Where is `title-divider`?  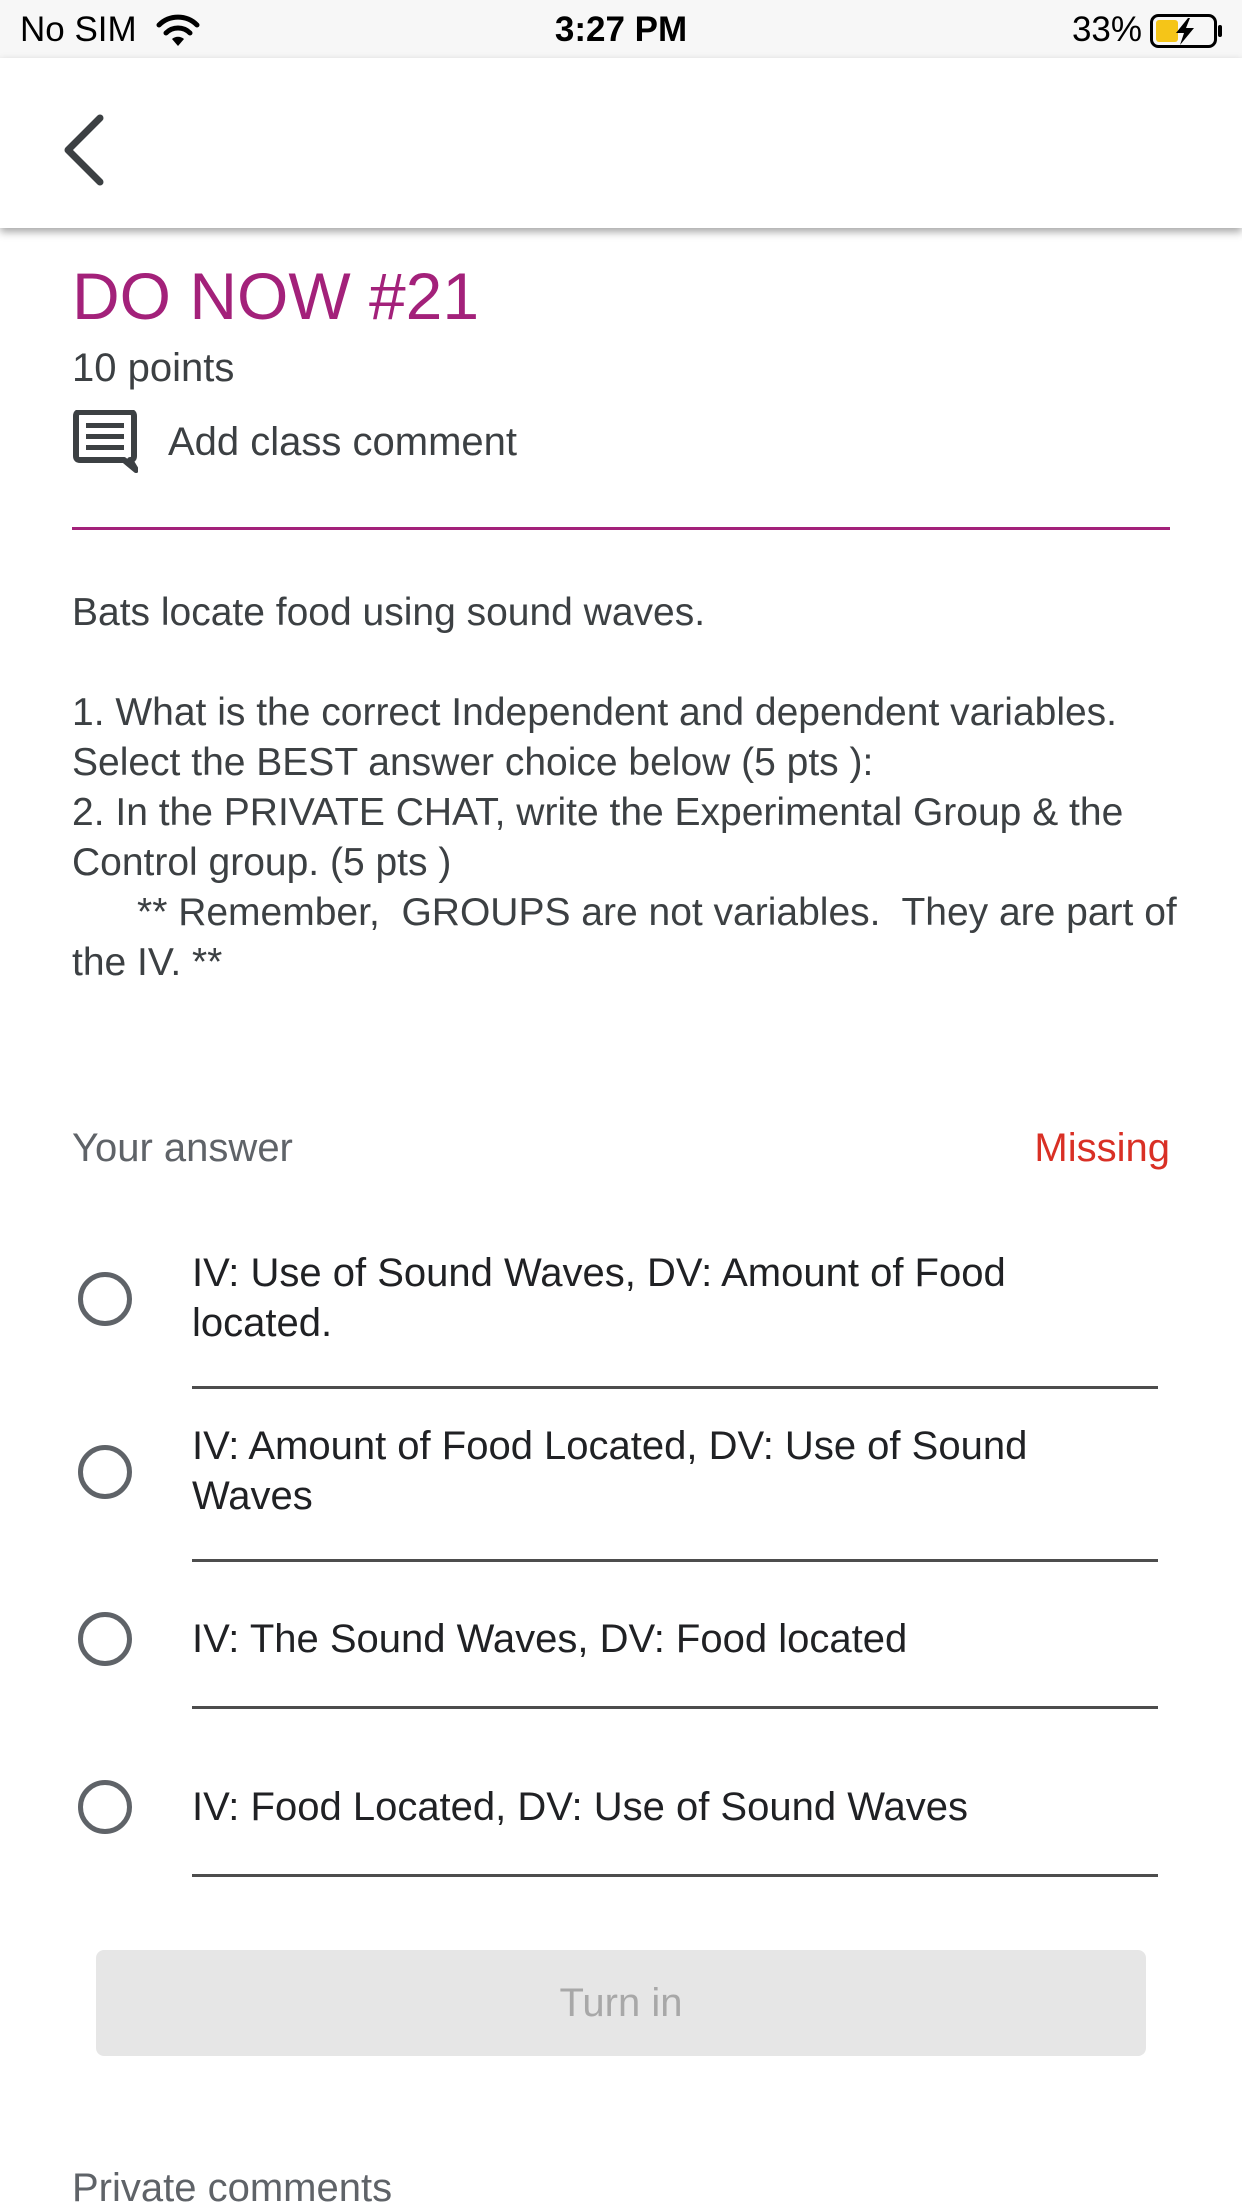 title-divider is located at coordinates (621, 528).